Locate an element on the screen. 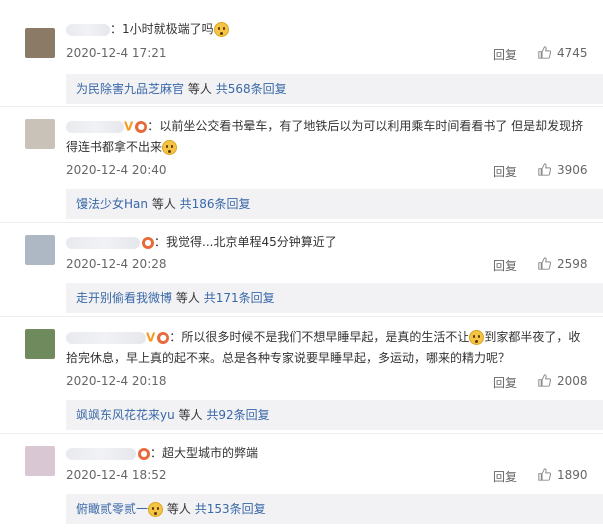 The image size is (603, 531). reply-count-link: 共92条回复 is located at coordinates (237, 415).